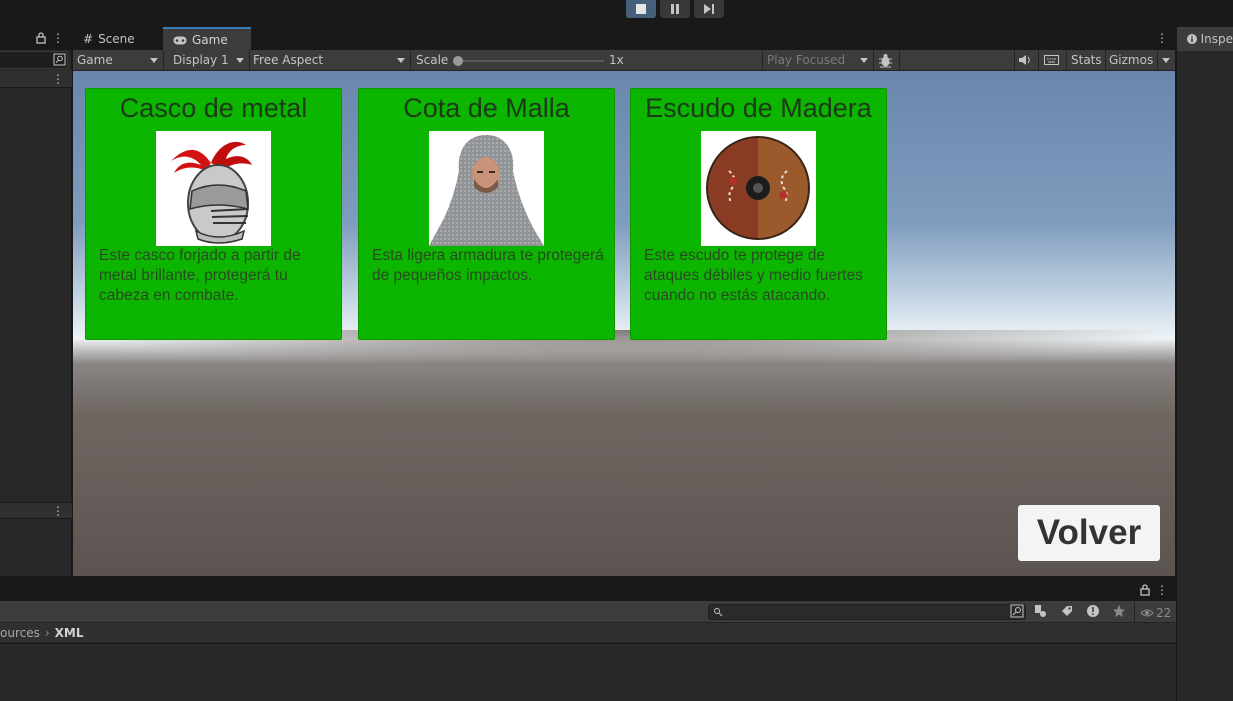 The height and width of the screenshot is (701, 1233). What do you see at coordinates (1192, 39) in the screenshot?
I see `info-icon` at bounding box center [1192, 39].